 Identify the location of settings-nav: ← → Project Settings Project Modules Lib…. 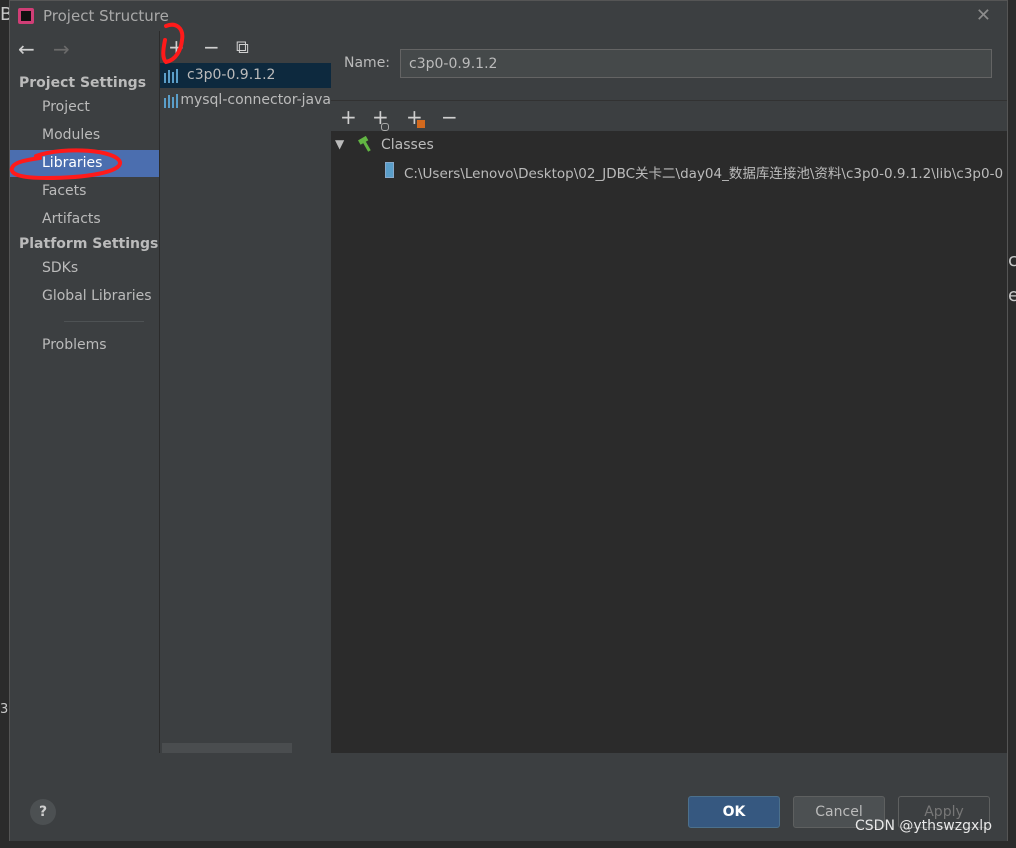
(84, 392).